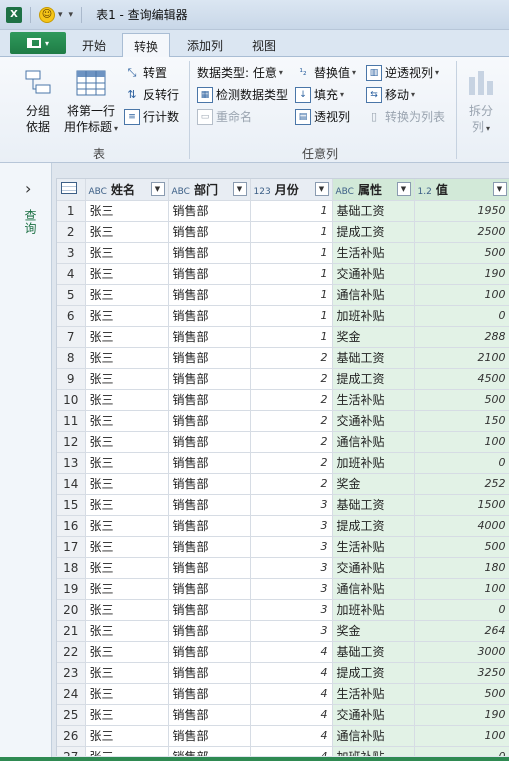  I want to click on row-number: 20, so click(71, 610).